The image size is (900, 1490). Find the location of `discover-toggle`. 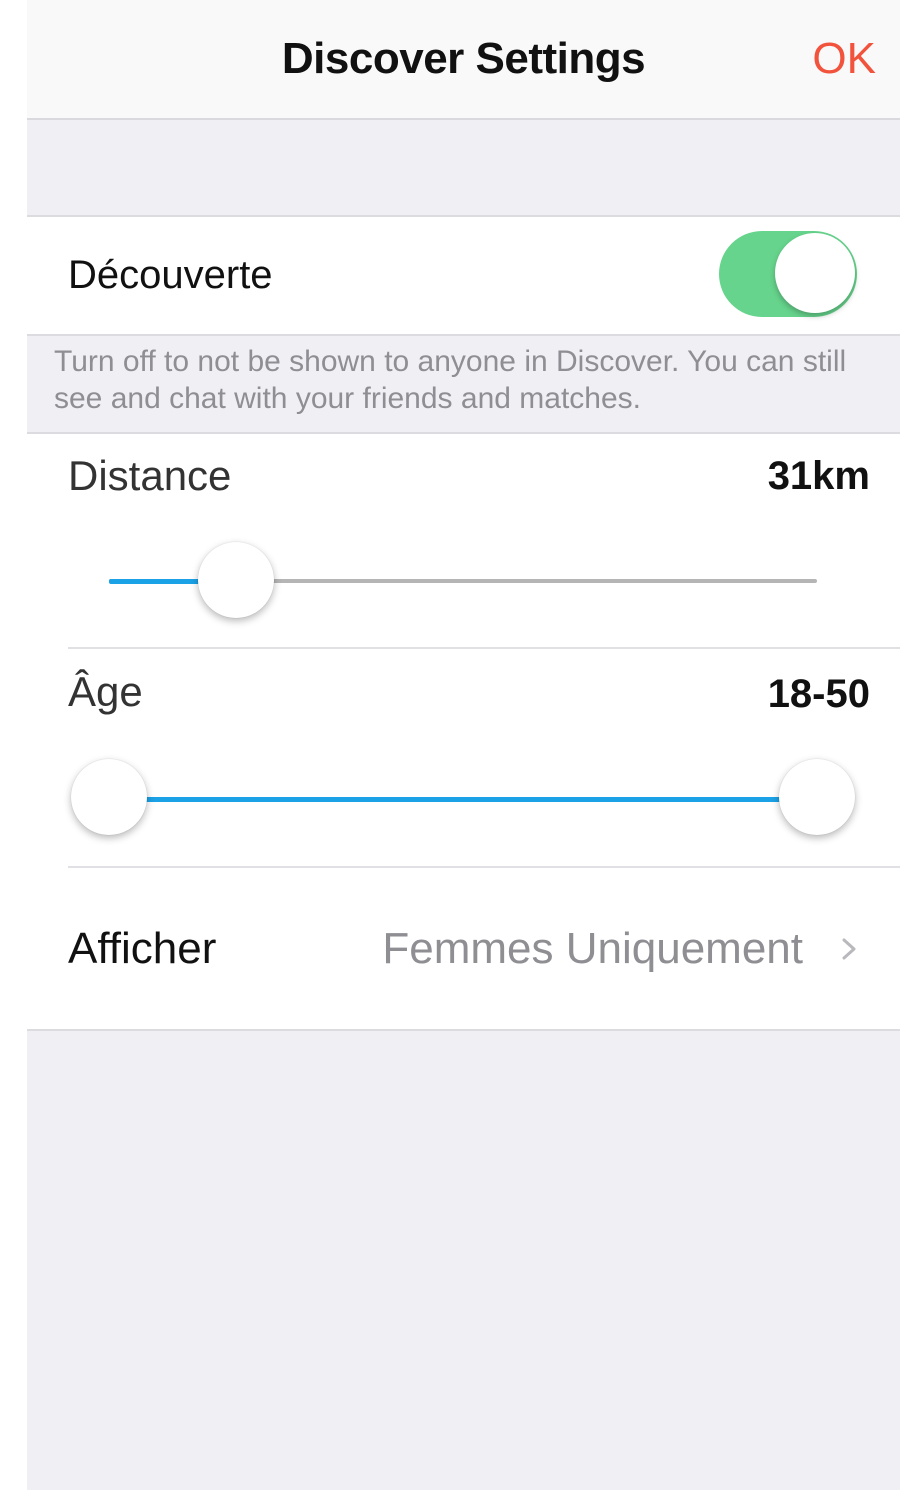

discover-toggle is located at coordinates (788, 274).